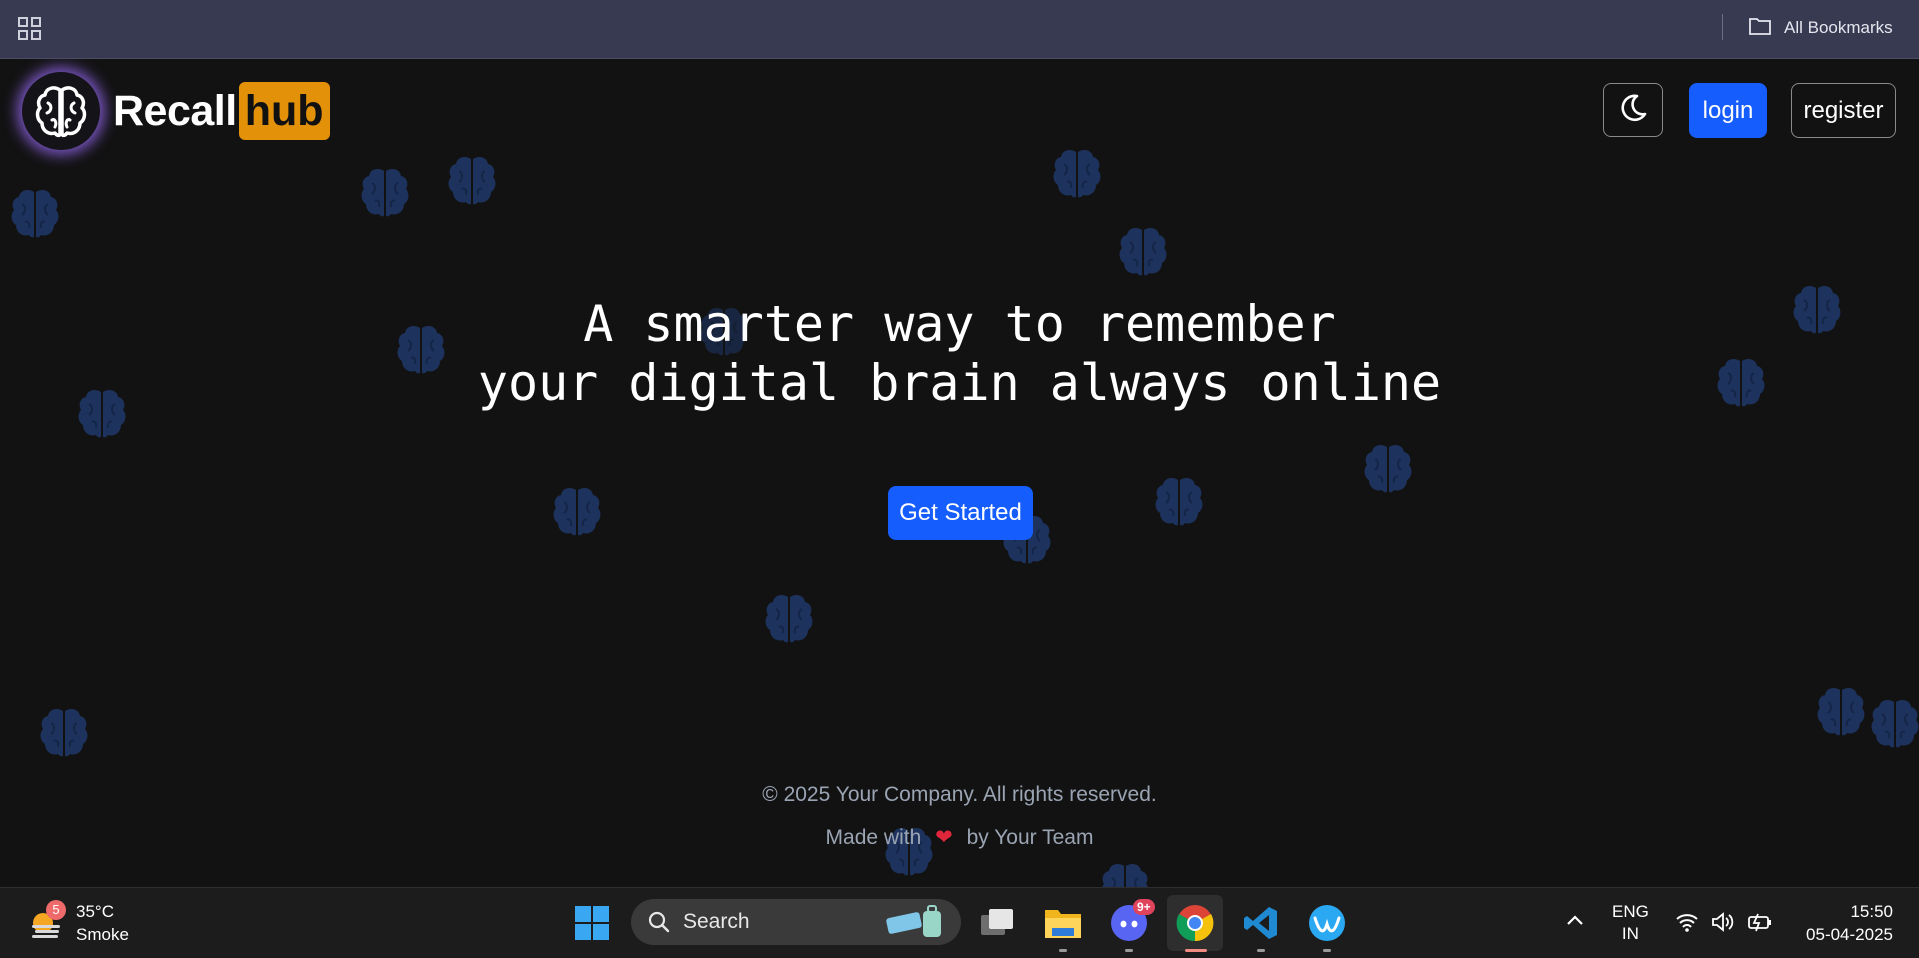 This screenshot has width=1919, height=958. I want to click on moon-icon, so click(1633, 110).